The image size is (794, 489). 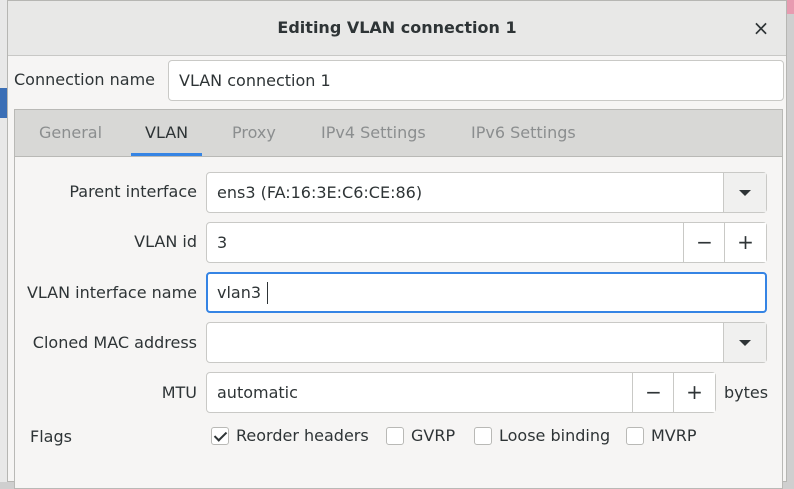 What do you see at coordinates (165, 241) in the screenshot?
I see `vlan-id-label: VLAN id` at bounding box center [165, 241].